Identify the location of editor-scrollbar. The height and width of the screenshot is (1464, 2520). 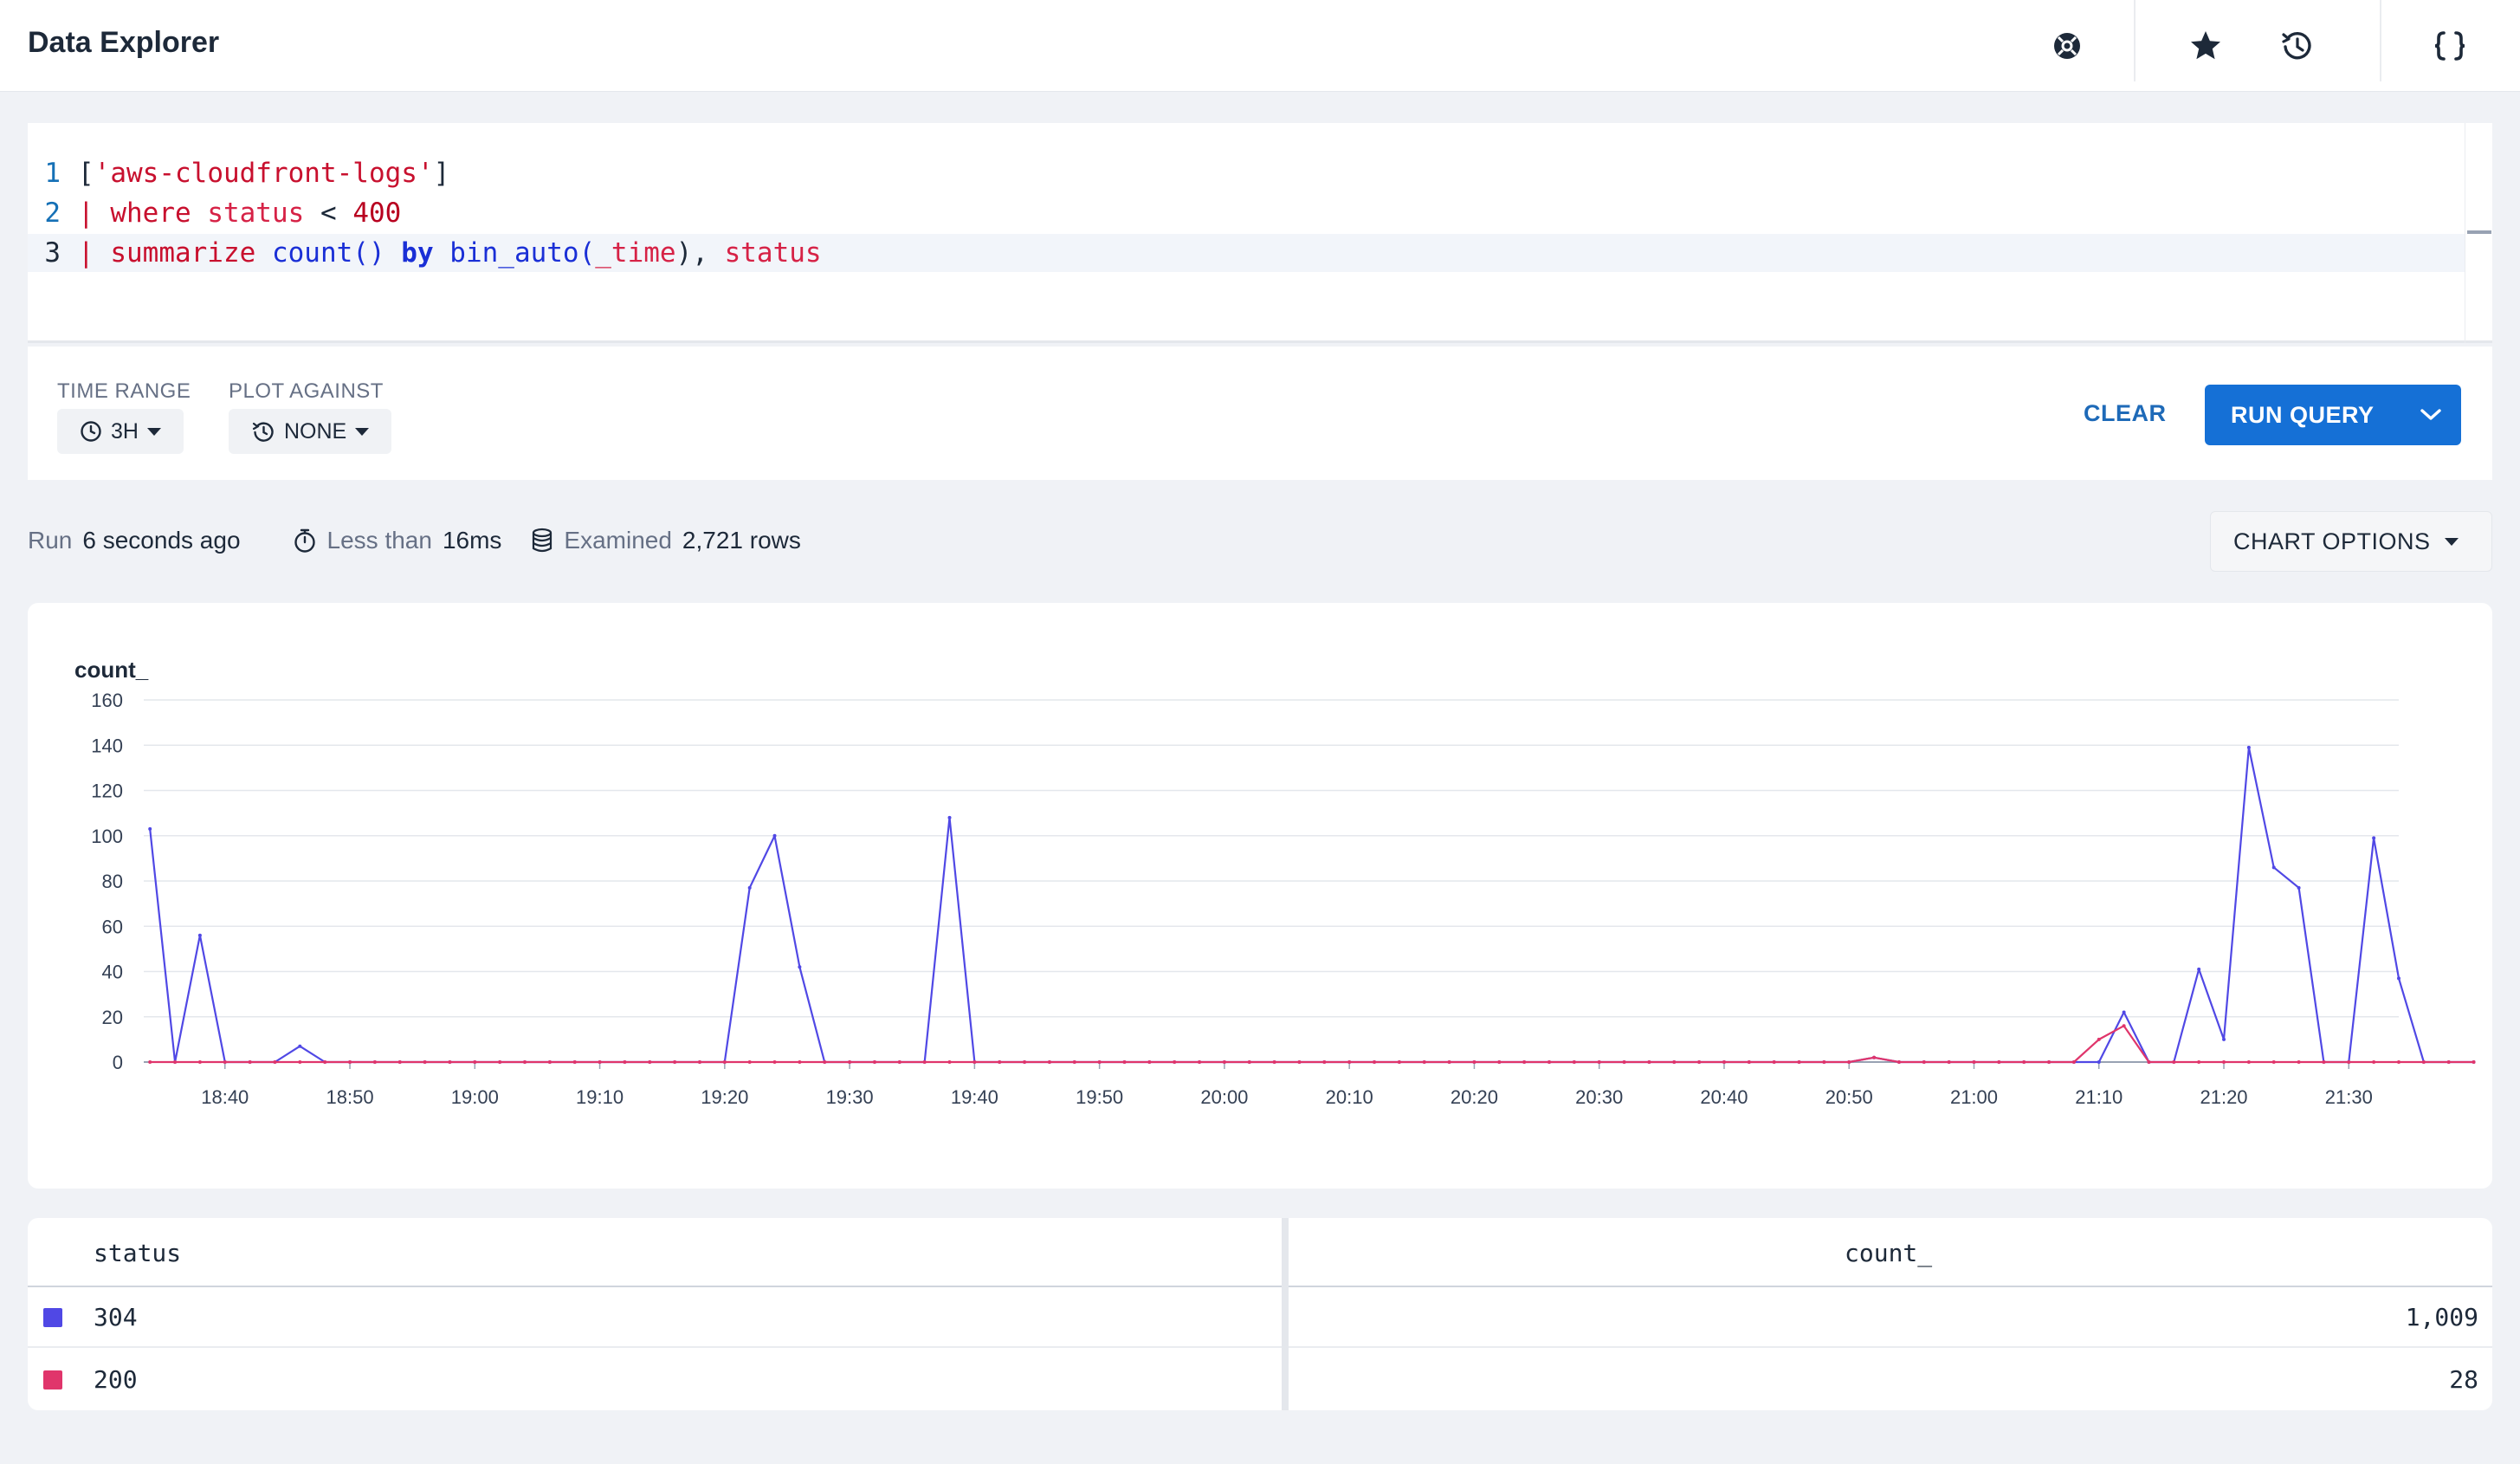
(2478, 233).